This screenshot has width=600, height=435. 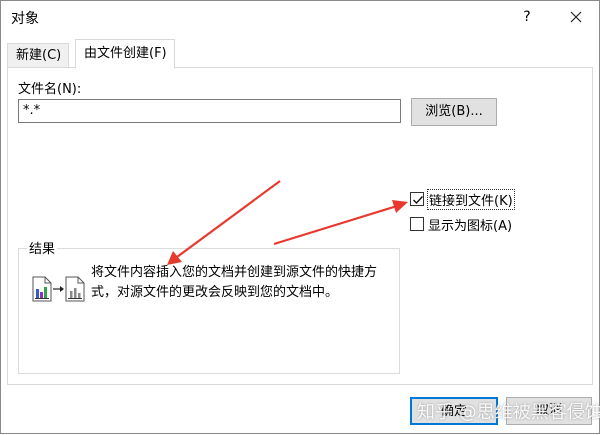 What do you see at coordinates (25, 19) in the screenshot?
I see `dialog-title: 对象` at bounding box center [25, 19].